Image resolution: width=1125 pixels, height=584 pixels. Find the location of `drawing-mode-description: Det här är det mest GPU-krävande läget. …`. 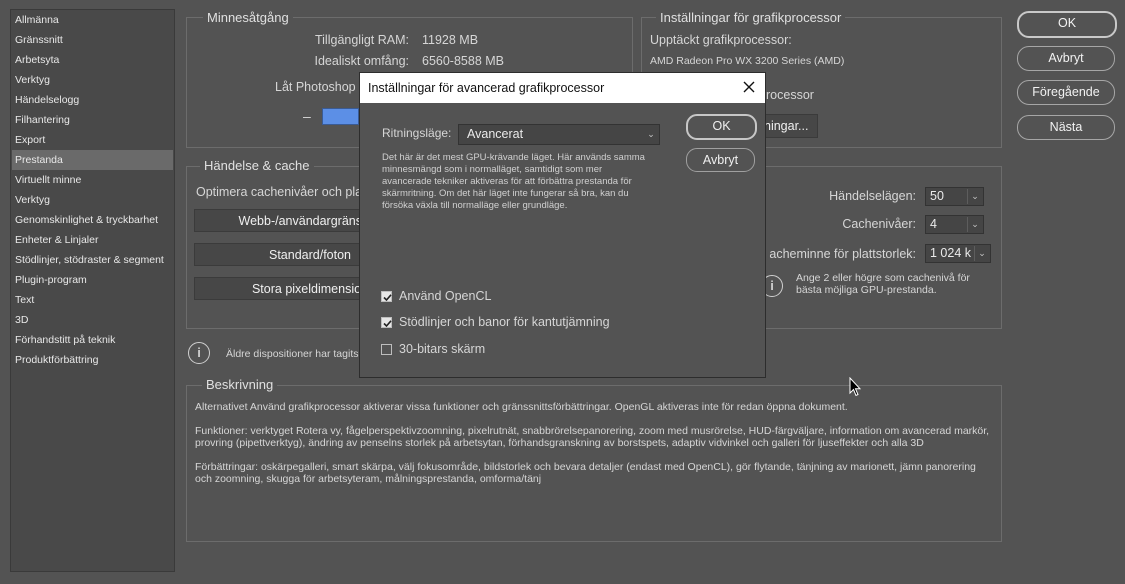

drawing-mode-description: Det här är det mest GPU-krävande läget. … is located at coordinates (513, 181).